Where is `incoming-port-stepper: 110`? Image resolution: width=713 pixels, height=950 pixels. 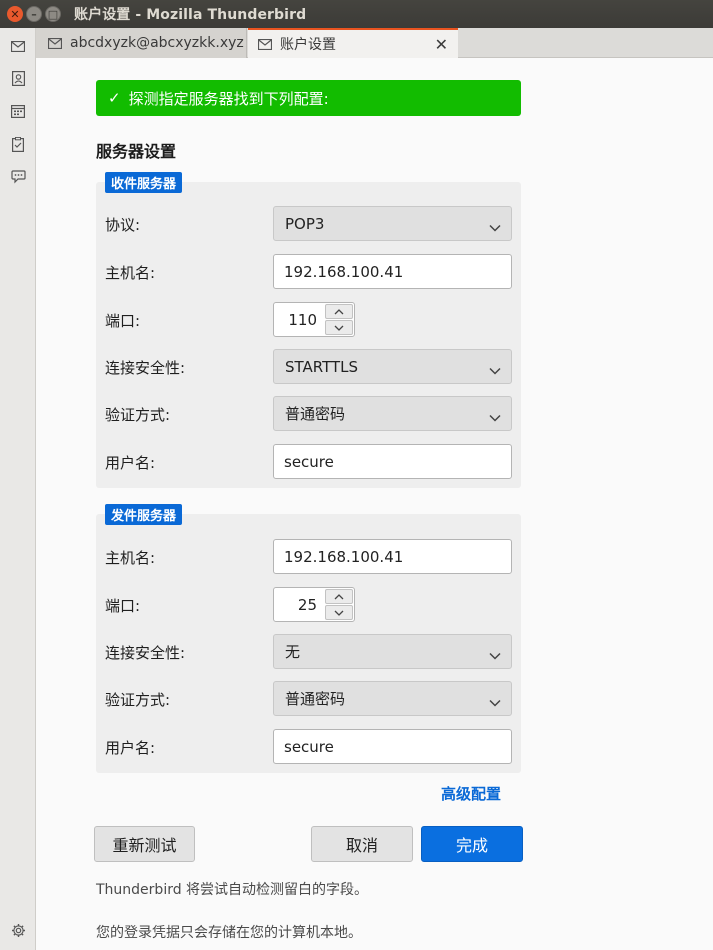 incoming-port-stepper: 110 is located at coordinates (314, 319).